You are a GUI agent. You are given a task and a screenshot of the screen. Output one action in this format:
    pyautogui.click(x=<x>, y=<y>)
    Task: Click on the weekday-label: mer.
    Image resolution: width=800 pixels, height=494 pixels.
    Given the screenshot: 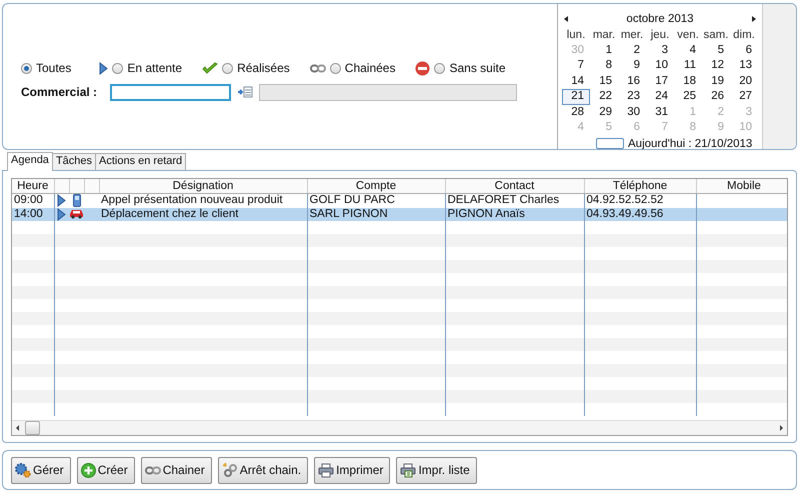 What is the action you would take?
    pyautogui.click(x=632, y=35)
    